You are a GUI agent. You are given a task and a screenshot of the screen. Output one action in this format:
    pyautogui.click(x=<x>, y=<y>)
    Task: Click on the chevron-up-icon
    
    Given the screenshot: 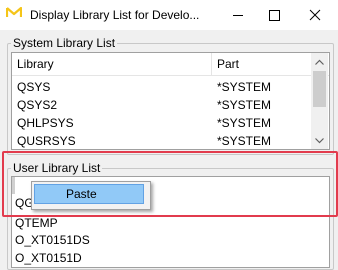 What is the action you would take?
    pyautogui.click(x=319, y=62)
    